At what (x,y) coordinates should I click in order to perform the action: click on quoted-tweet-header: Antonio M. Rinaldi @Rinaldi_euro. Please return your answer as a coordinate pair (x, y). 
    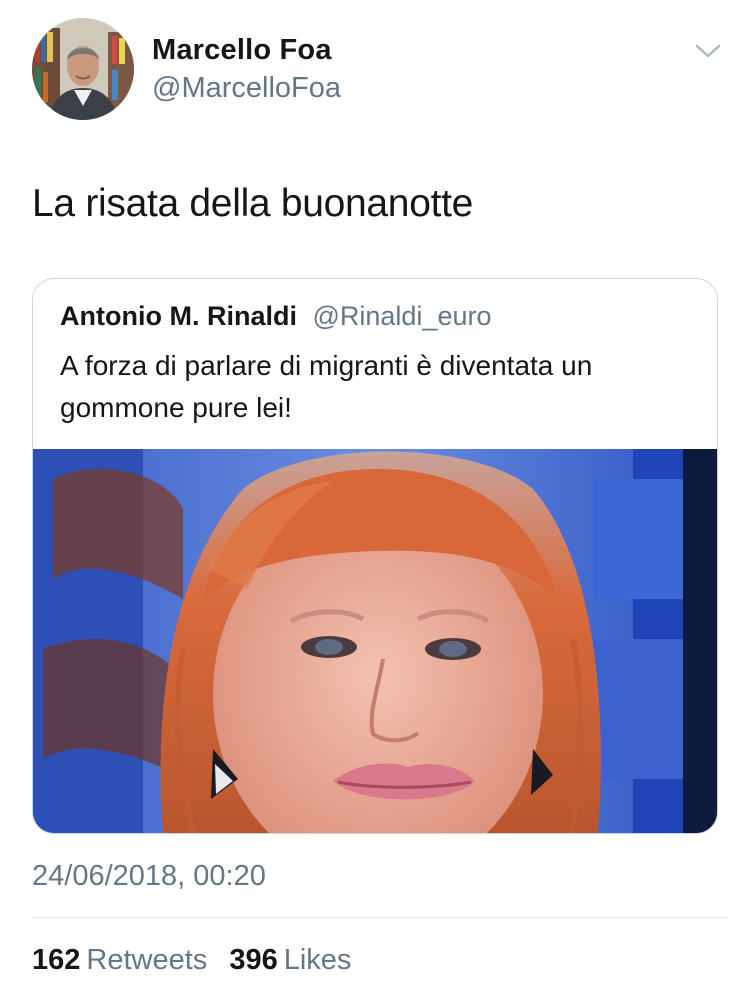
    Looking at the image, I should click on (276, 316).